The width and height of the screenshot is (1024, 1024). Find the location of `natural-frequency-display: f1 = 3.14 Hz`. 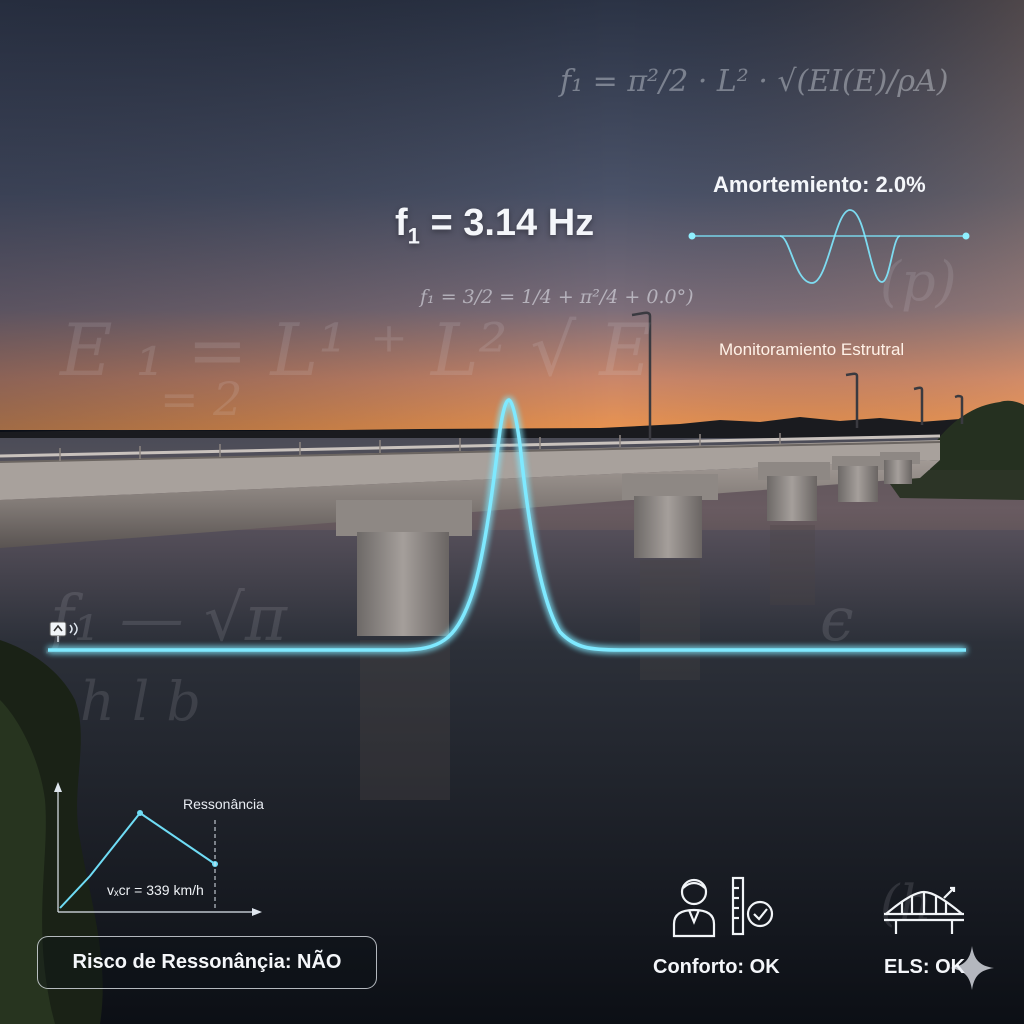

natural-frequency-display: f1 = 3.14 Hz is located at coordinates (494, 226).